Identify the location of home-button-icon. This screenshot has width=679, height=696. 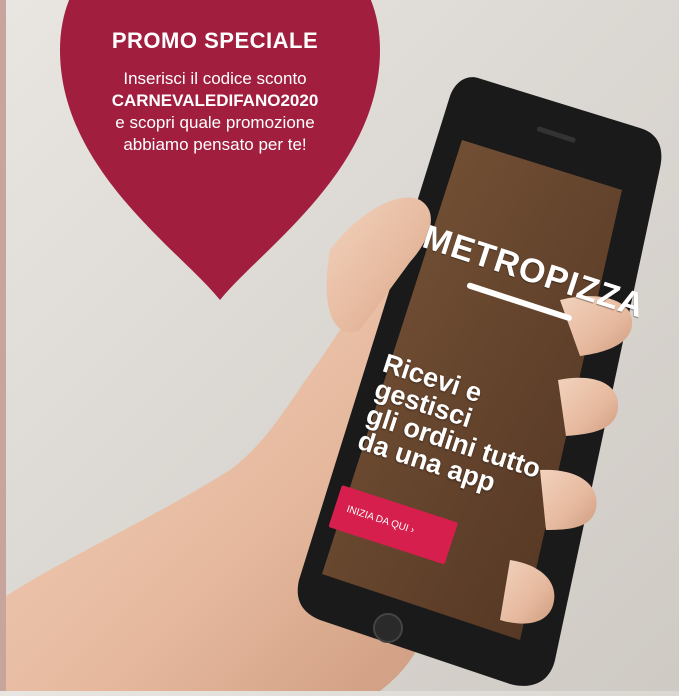
(388, 628).